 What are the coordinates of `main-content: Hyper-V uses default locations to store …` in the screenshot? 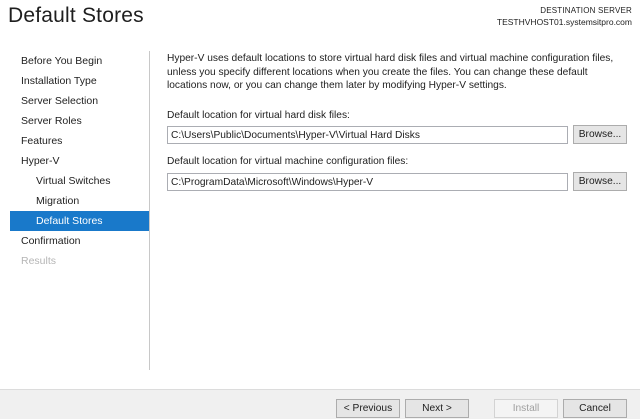 It's located at (398, 72).